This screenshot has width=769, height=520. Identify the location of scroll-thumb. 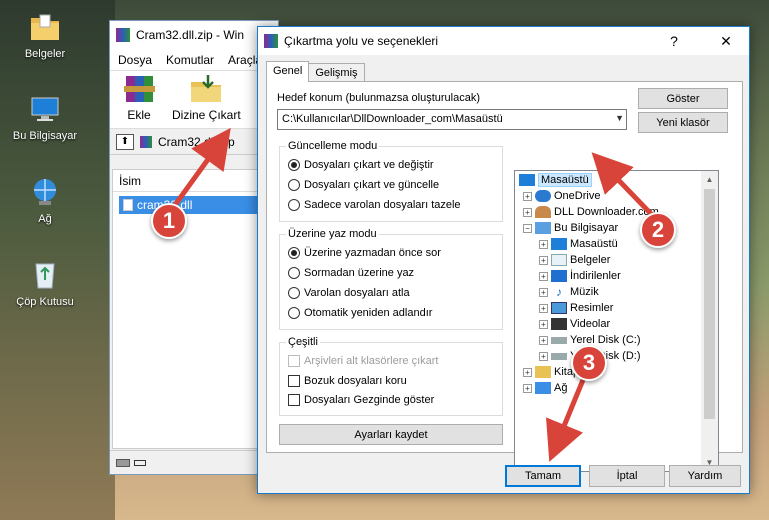
(709, 304).